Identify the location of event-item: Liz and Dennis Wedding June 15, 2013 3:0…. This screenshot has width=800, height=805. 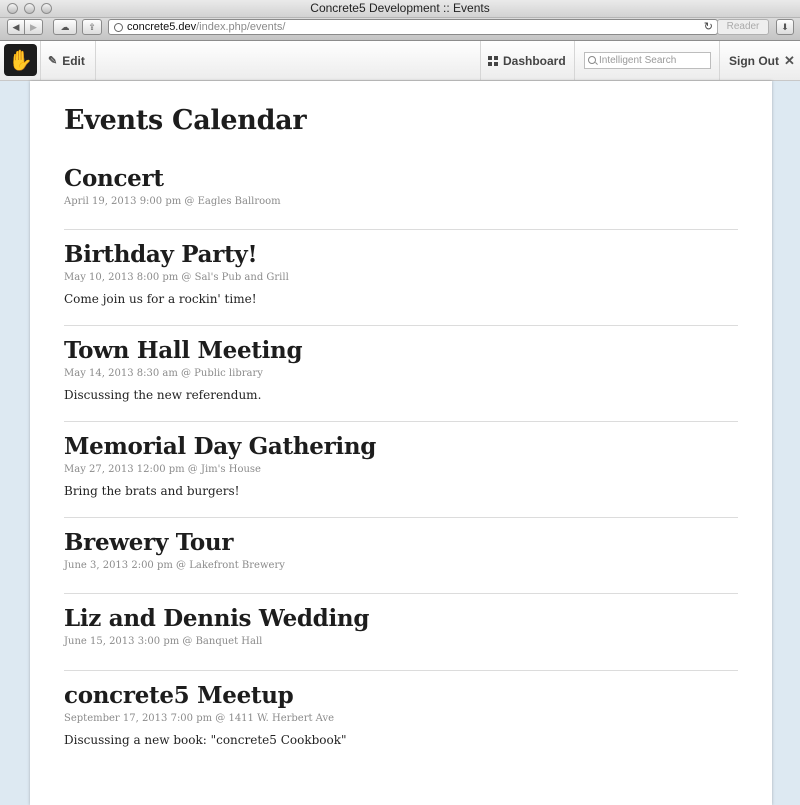
(401, 627).